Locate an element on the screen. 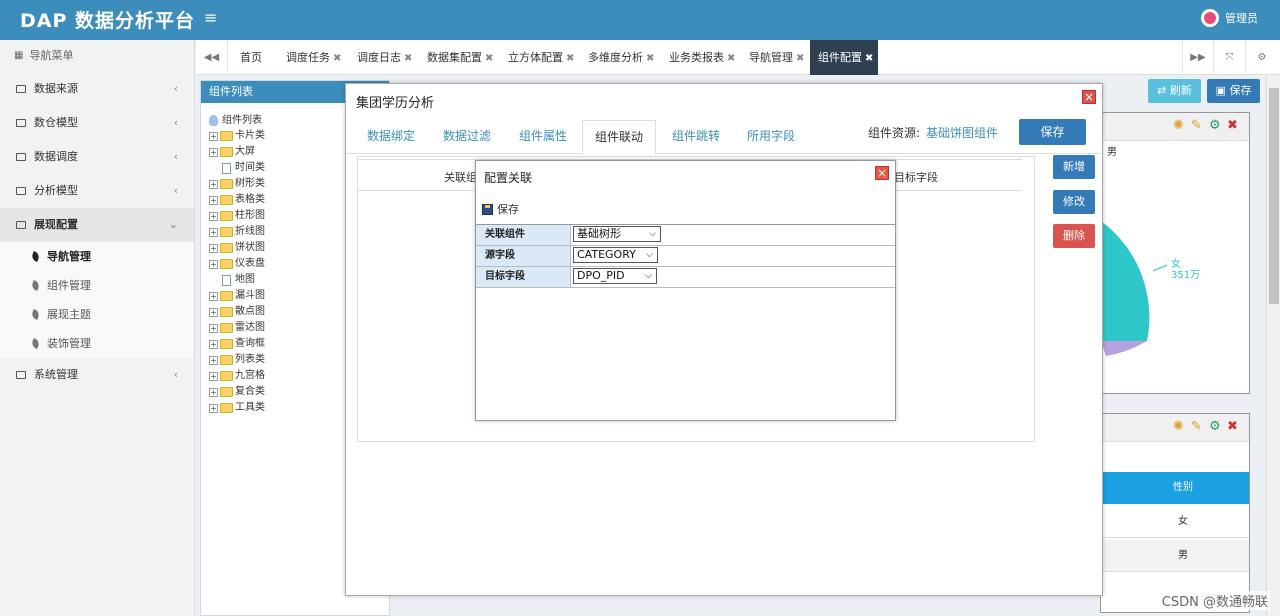  tree-node-label: 散点图 is located at coordinates (250, 311).